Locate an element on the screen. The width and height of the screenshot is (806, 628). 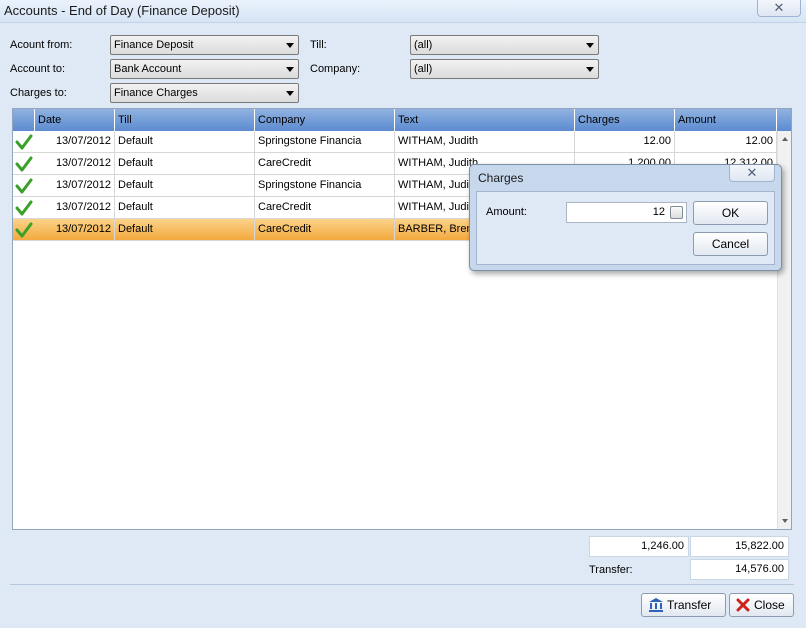
cell-amount: 12.00 is located at coordinates (726, 142).